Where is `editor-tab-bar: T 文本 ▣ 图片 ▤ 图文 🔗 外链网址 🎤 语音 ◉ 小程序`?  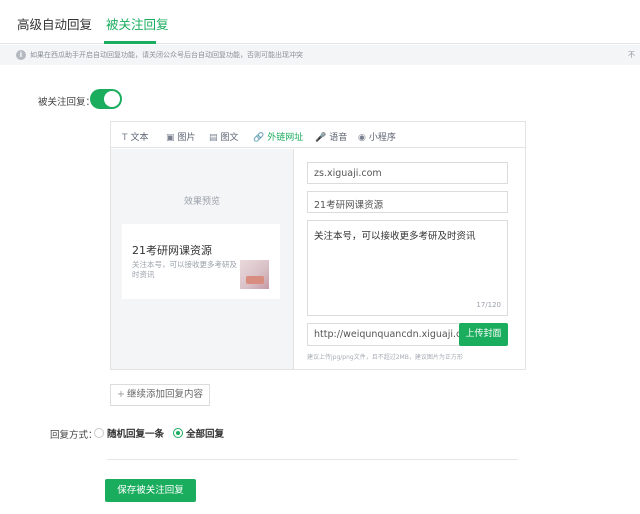 editor-tab-bar: T 文本 ▣ 图片 ▤ 图文 🔗 外链网址 🎤 语音 ◉ 小程序 is located at coordinates (318, 135).